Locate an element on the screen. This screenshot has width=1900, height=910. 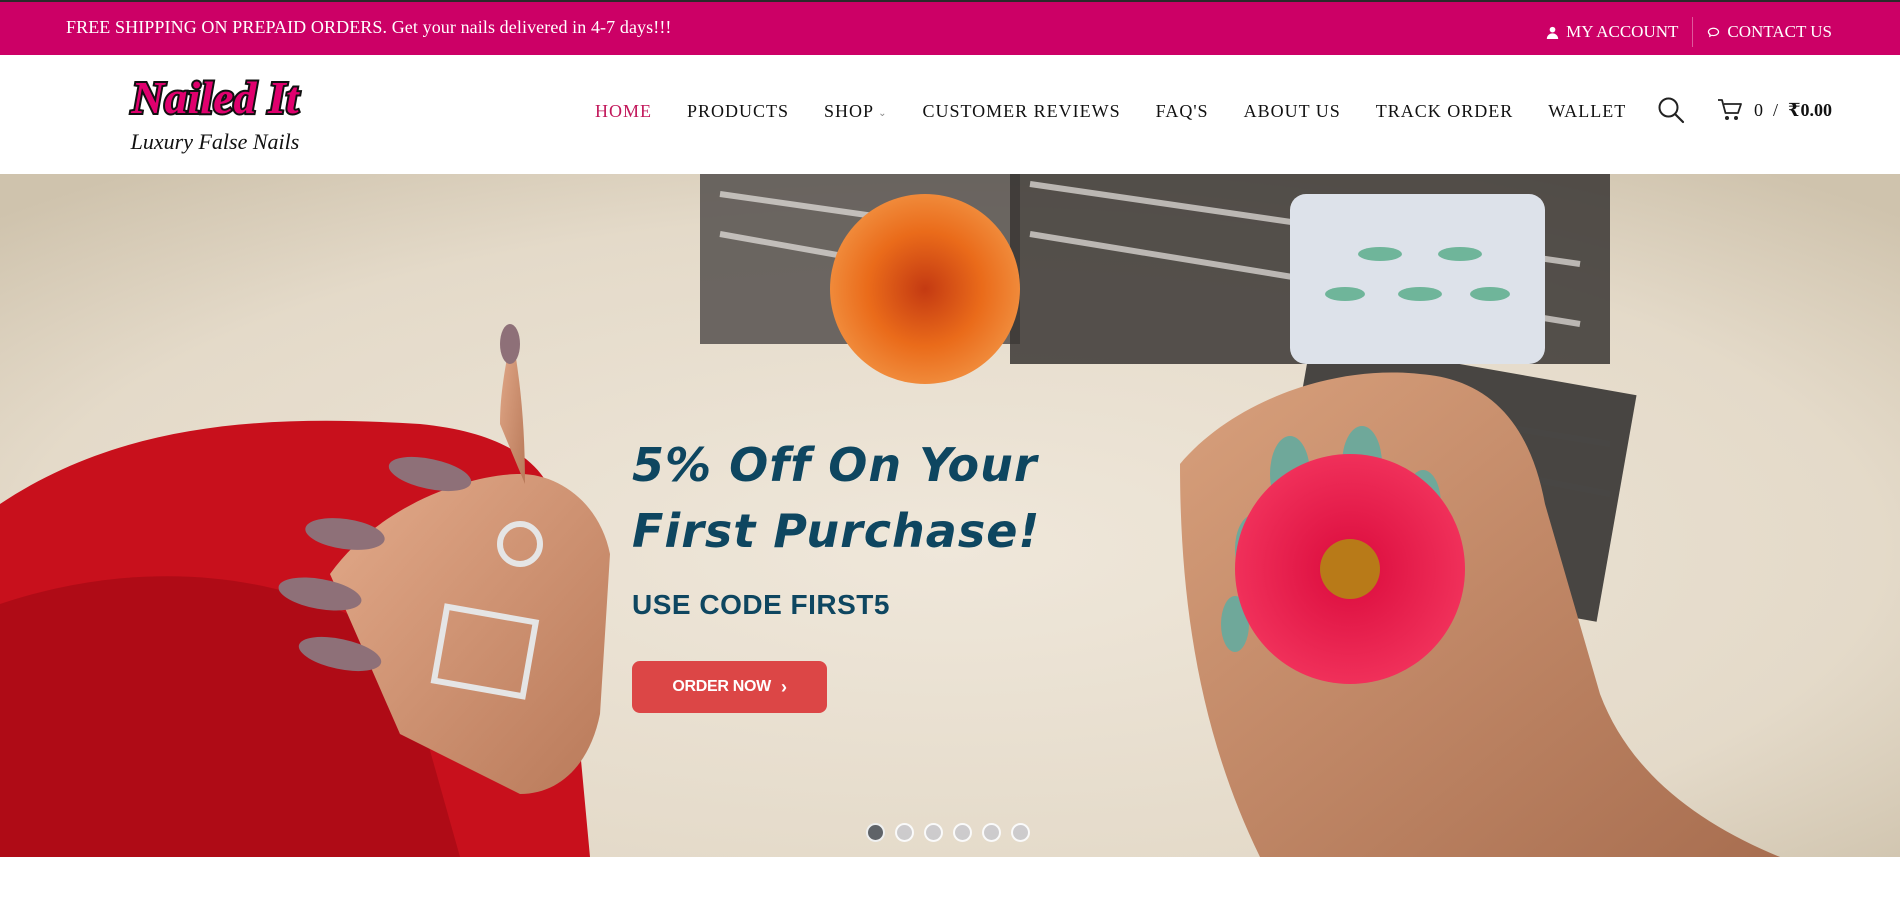
header-tools: 0 / ₹0.00 is located at coordinates (1744, 110).